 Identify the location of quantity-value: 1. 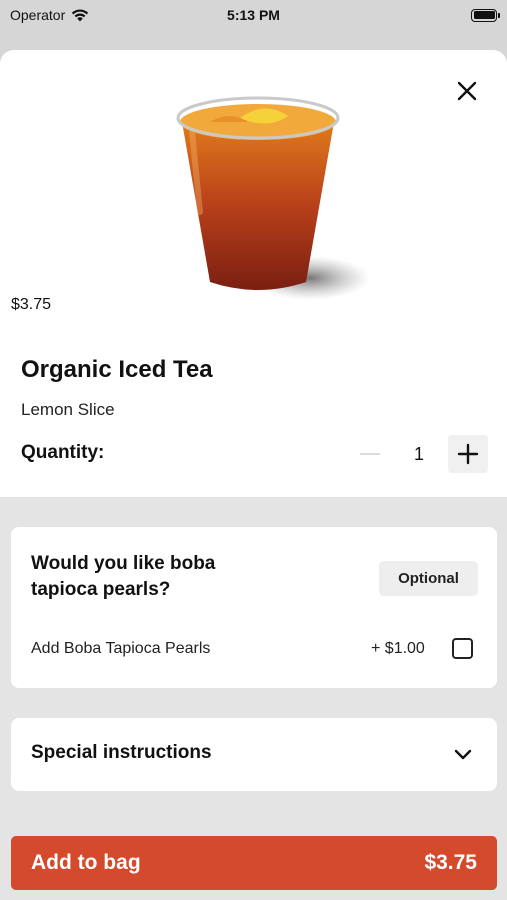
(418, 453).